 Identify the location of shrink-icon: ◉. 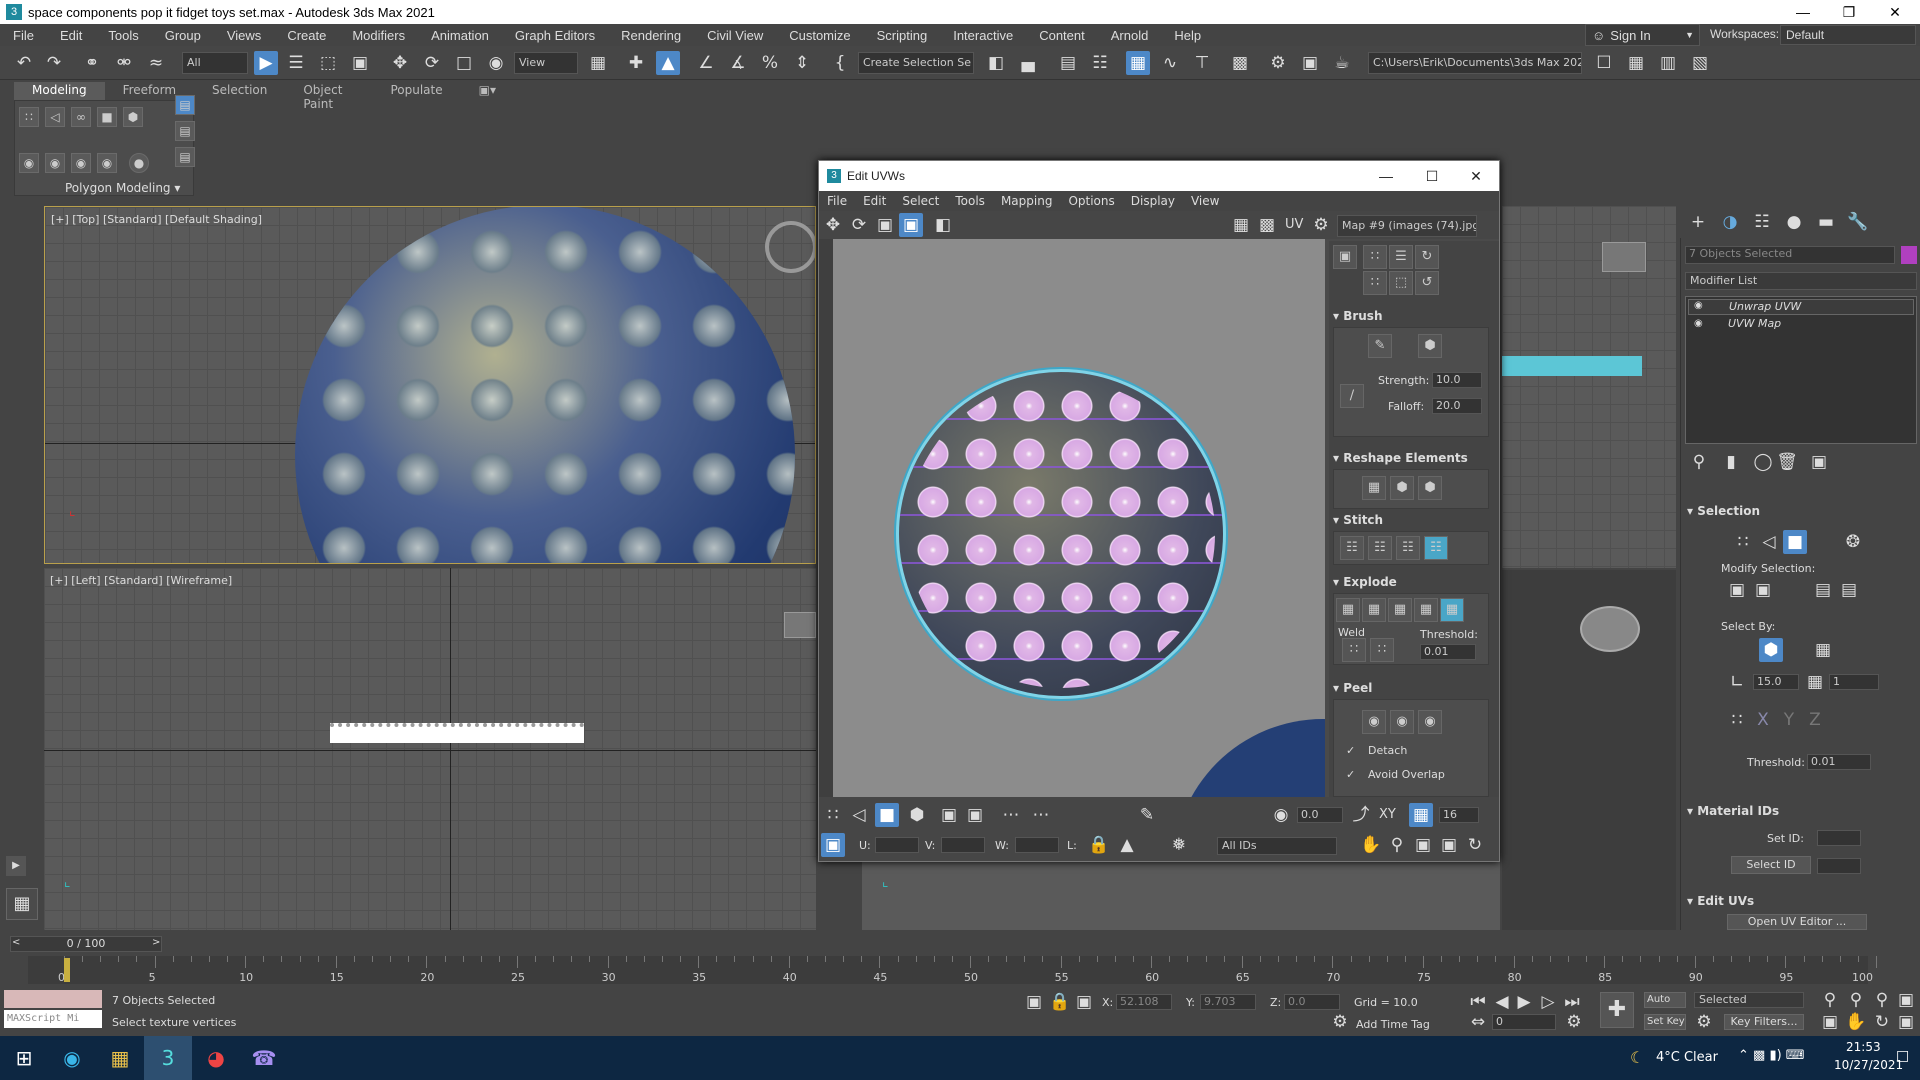
(55, 163).